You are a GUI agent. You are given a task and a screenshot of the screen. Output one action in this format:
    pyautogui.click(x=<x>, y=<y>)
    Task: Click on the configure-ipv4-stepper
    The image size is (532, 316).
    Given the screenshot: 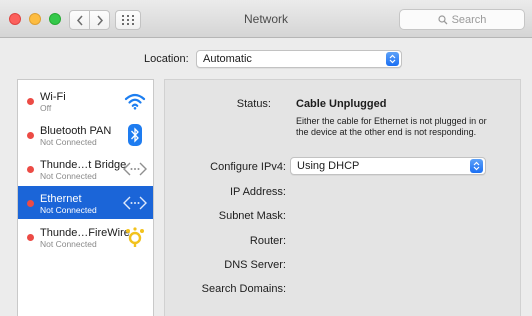 What is the action you would take?
    pyautogui.click(x=476, y=166)
    